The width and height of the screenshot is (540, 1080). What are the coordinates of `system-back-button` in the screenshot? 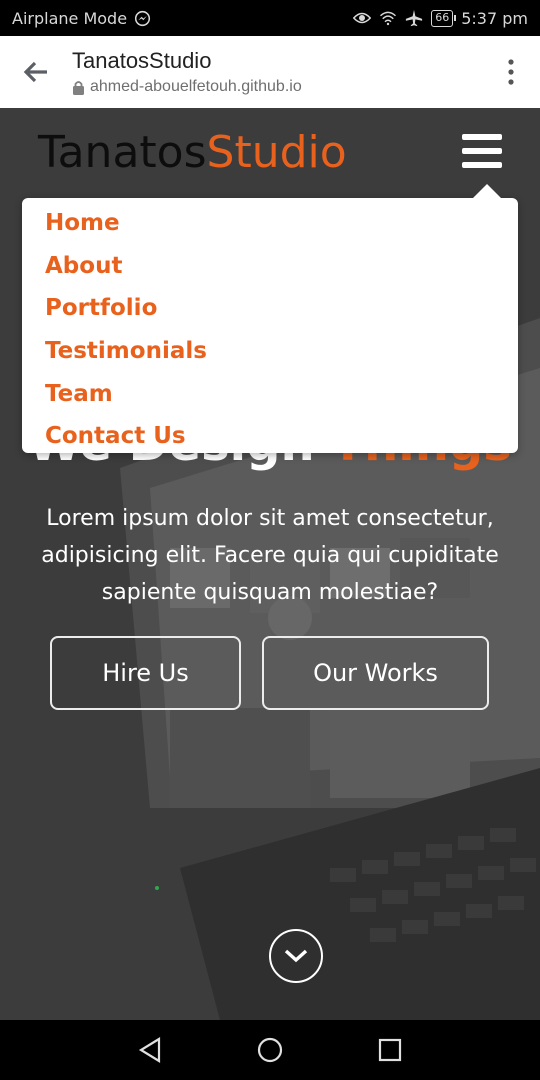 It's located at (150, 1050).